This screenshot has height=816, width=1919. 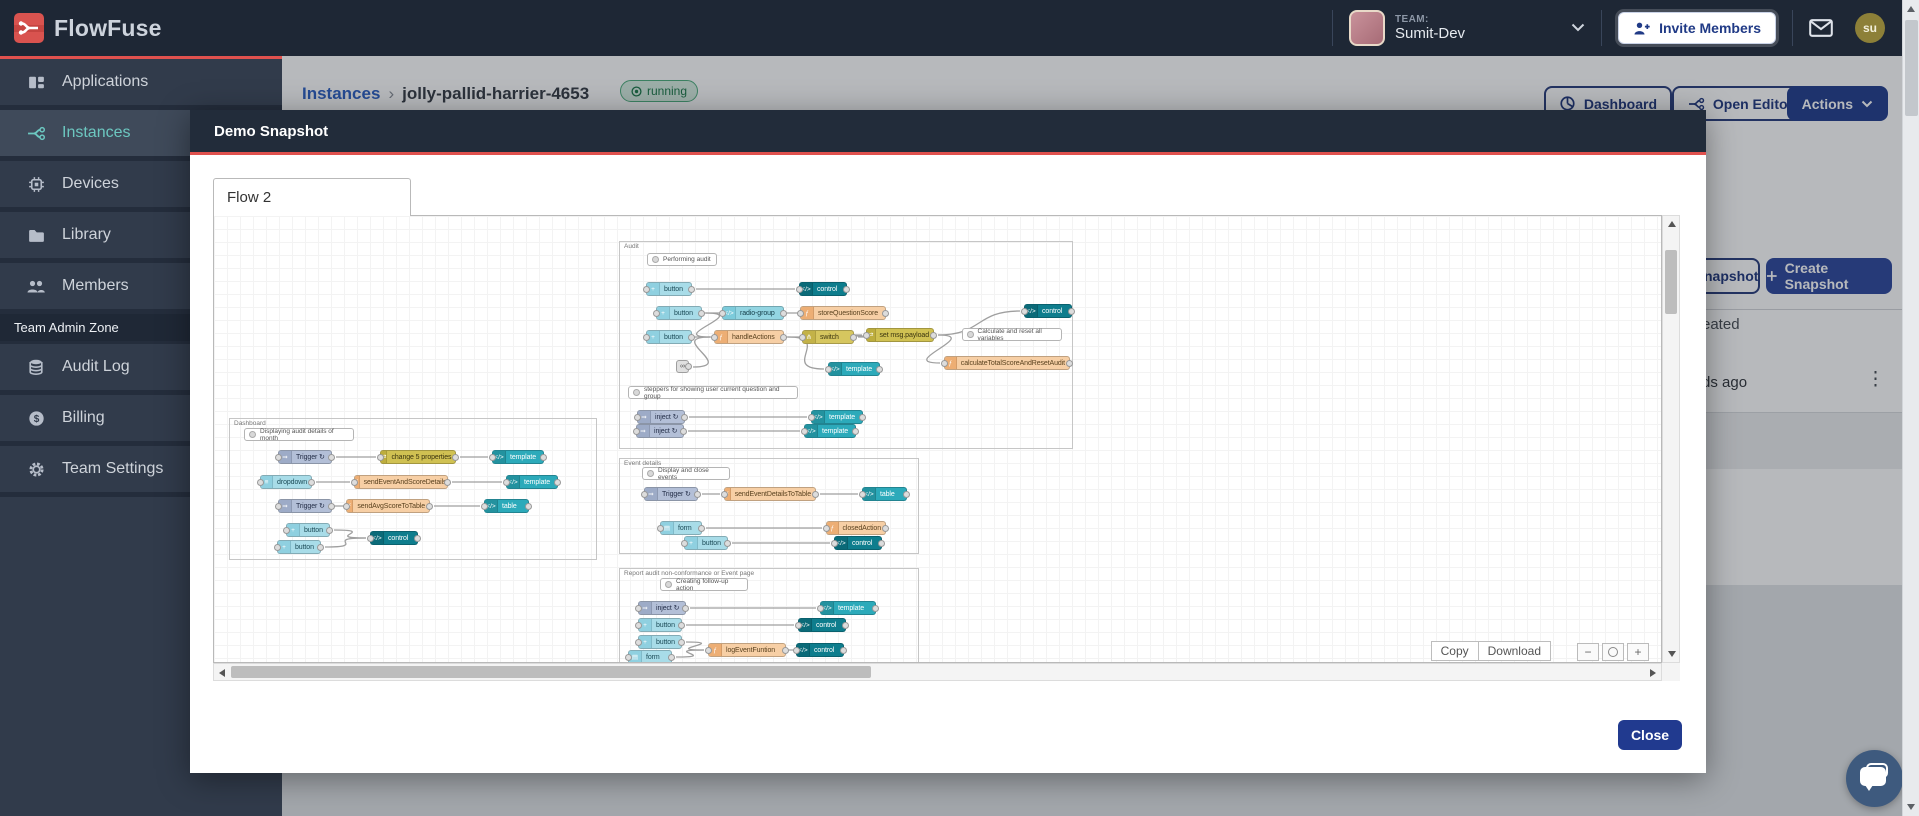 What do you see at coordinates (753, 337) in the screenshot?
I see `flow-node-label: handleActions` at bounding box center [753, 337].